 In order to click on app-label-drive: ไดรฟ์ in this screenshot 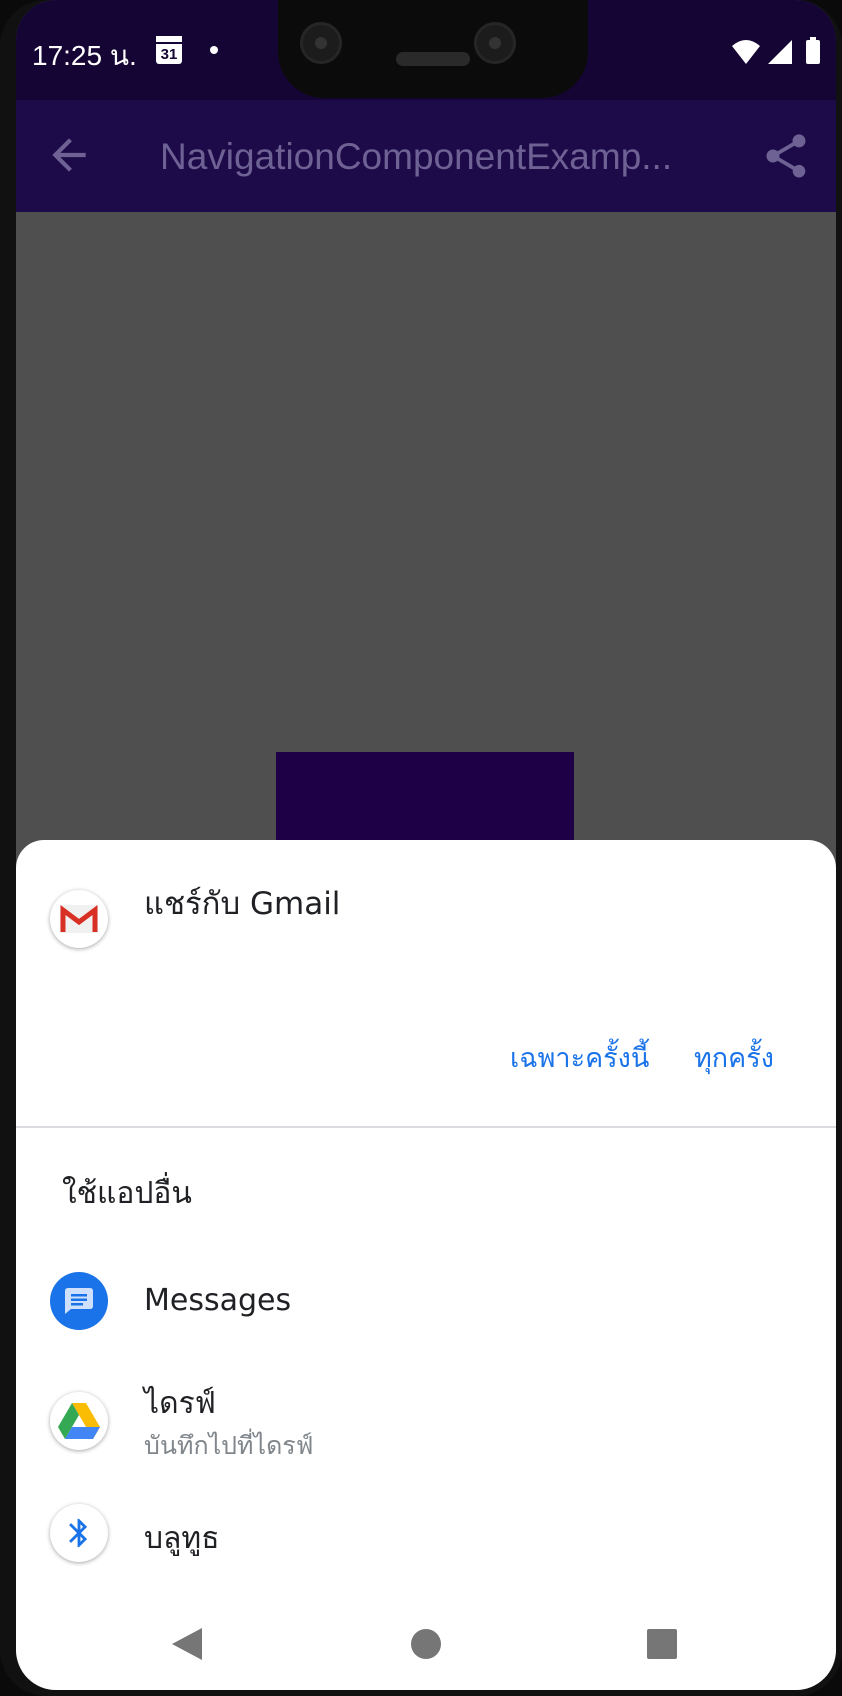, I will do `click(180, 1403)`.